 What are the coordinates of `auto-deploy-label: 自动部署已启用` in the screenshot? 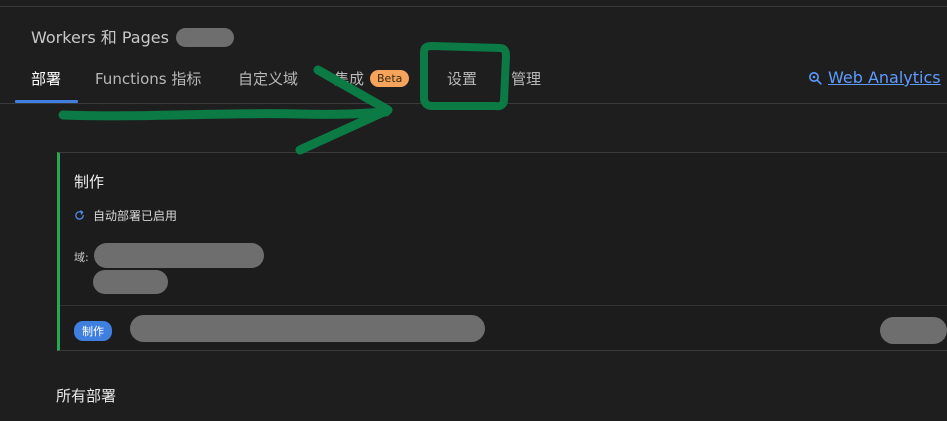 It's located at (135, 216).